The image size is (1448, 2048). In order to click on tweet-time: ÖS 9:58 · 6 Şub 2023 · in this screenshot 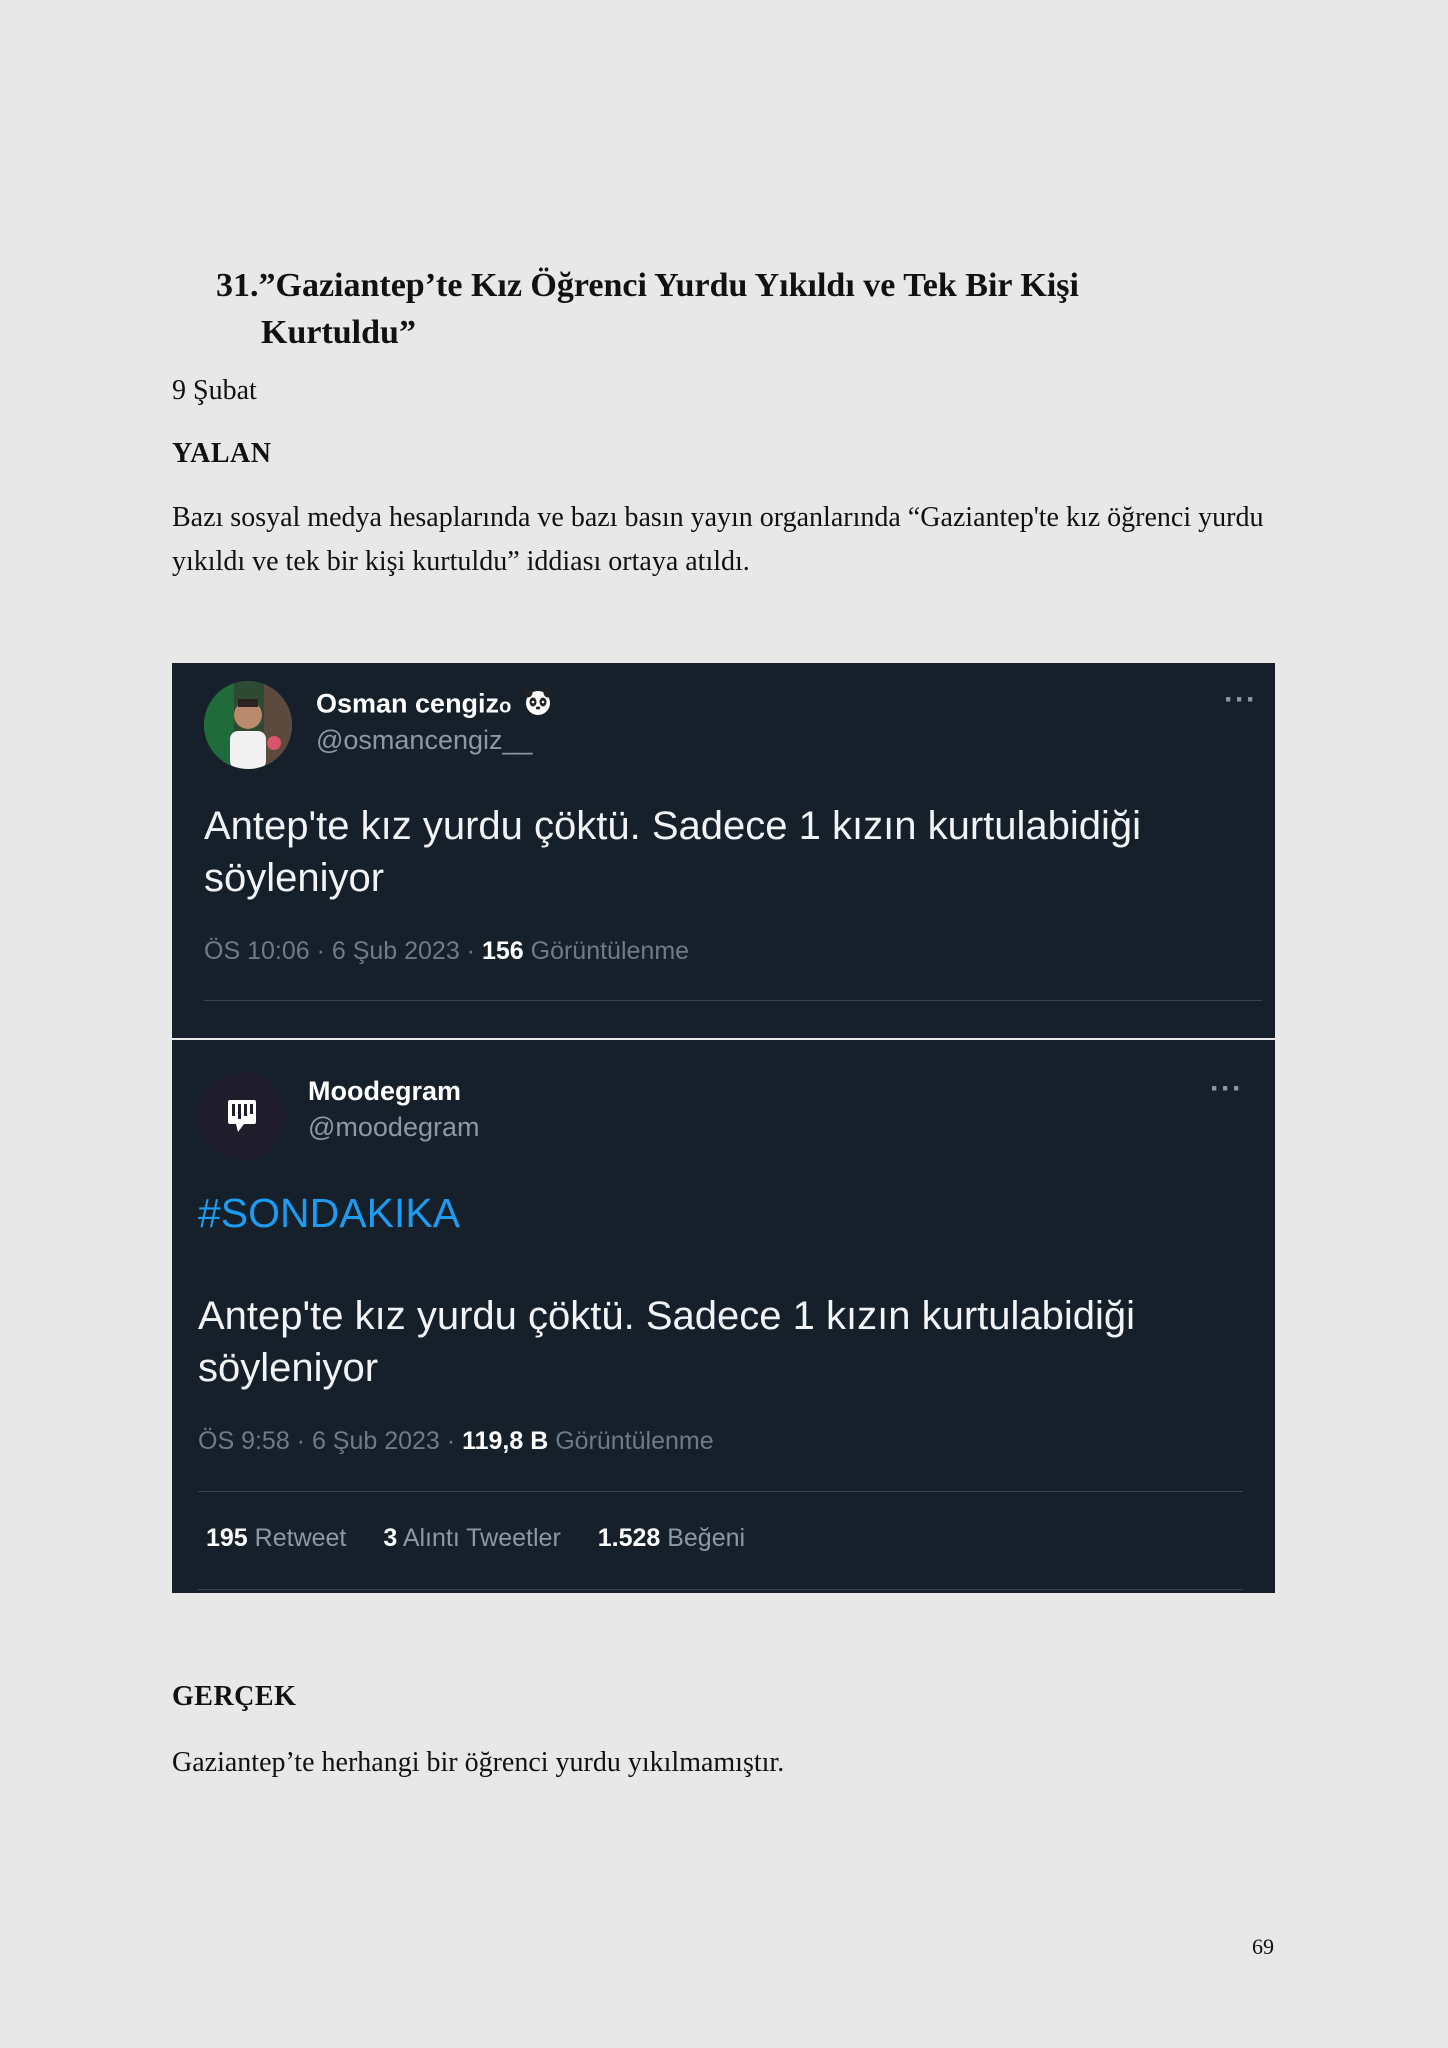, I will do `click(330, 1441)`.